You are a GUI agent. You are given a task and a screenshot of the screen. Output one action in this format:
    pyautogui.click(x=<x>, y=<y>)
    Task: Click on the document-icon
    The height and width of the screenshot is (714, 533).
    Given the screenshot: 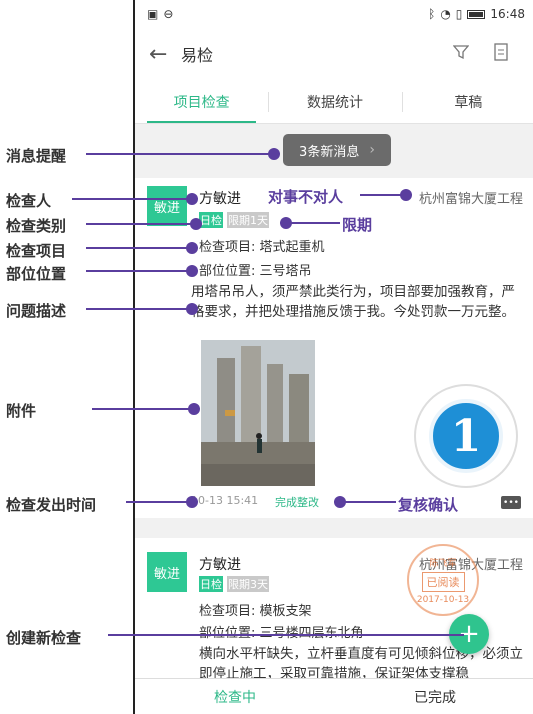 What is the action you would take?
    pyautogui.click(x=501, y=54)
    